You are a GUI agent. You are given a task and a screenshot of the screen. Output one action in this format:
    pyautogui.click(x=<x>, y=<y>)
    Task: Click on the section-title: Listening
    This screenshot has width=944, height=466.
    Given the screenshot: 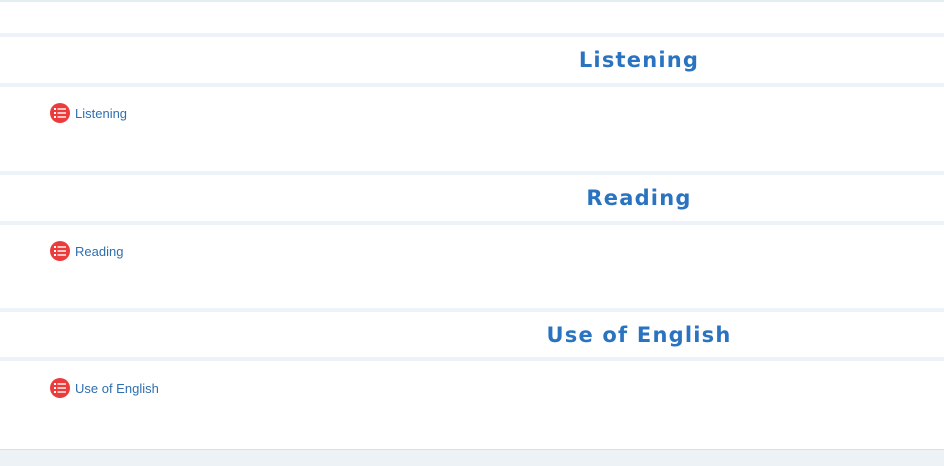 What is the action you would take?
    pyautogui.click(x=639, y=60)
    